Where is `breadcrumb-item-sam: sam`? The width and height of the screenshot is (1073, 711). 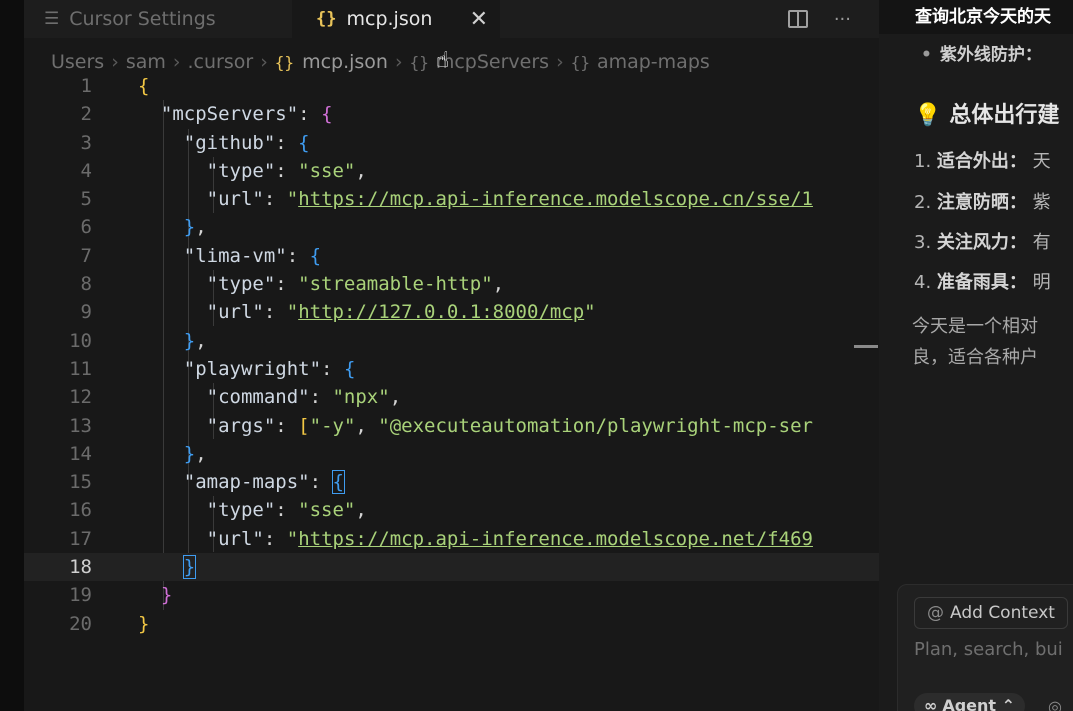 breadcrumb-item-sam: sam is located at coordinates (146, 62).